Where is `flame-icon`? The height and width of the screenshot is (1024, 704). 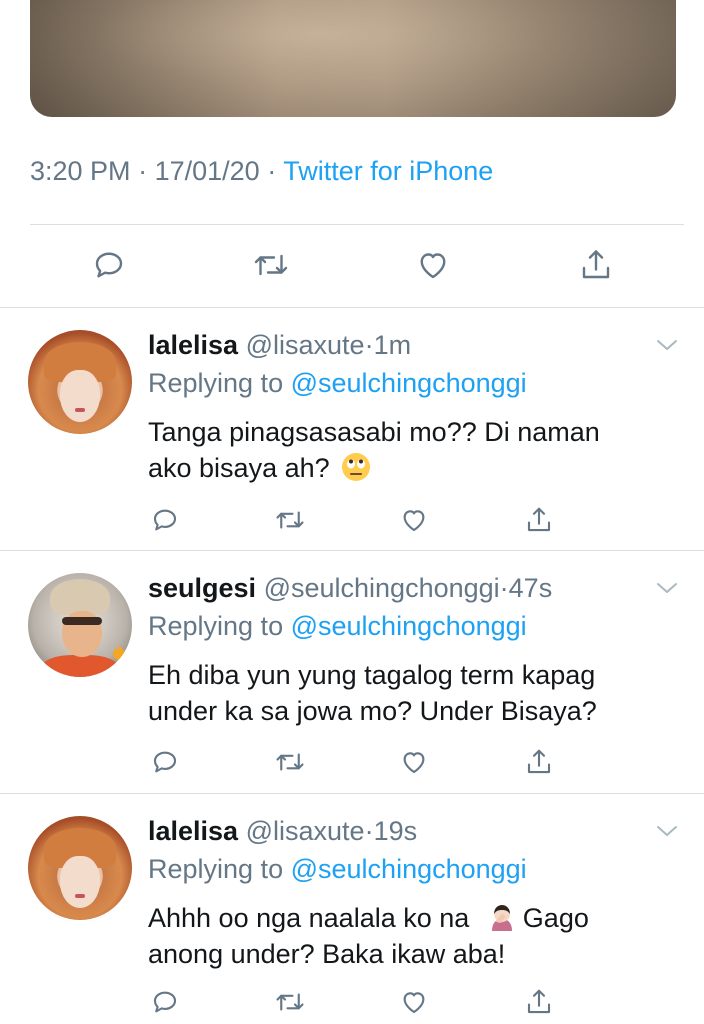
flame-icon is located at coordinates (119, 652).